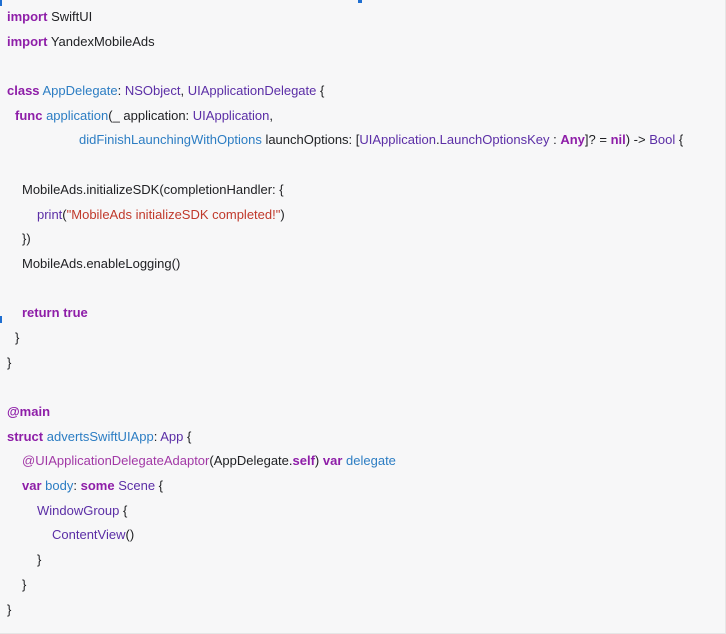 The height and width of the screenshot is (634, 726). What do you see at coordinates (123, 189) in the screenshot?
I see `code-token: initializeSDK` at bounding box center [123, 189].